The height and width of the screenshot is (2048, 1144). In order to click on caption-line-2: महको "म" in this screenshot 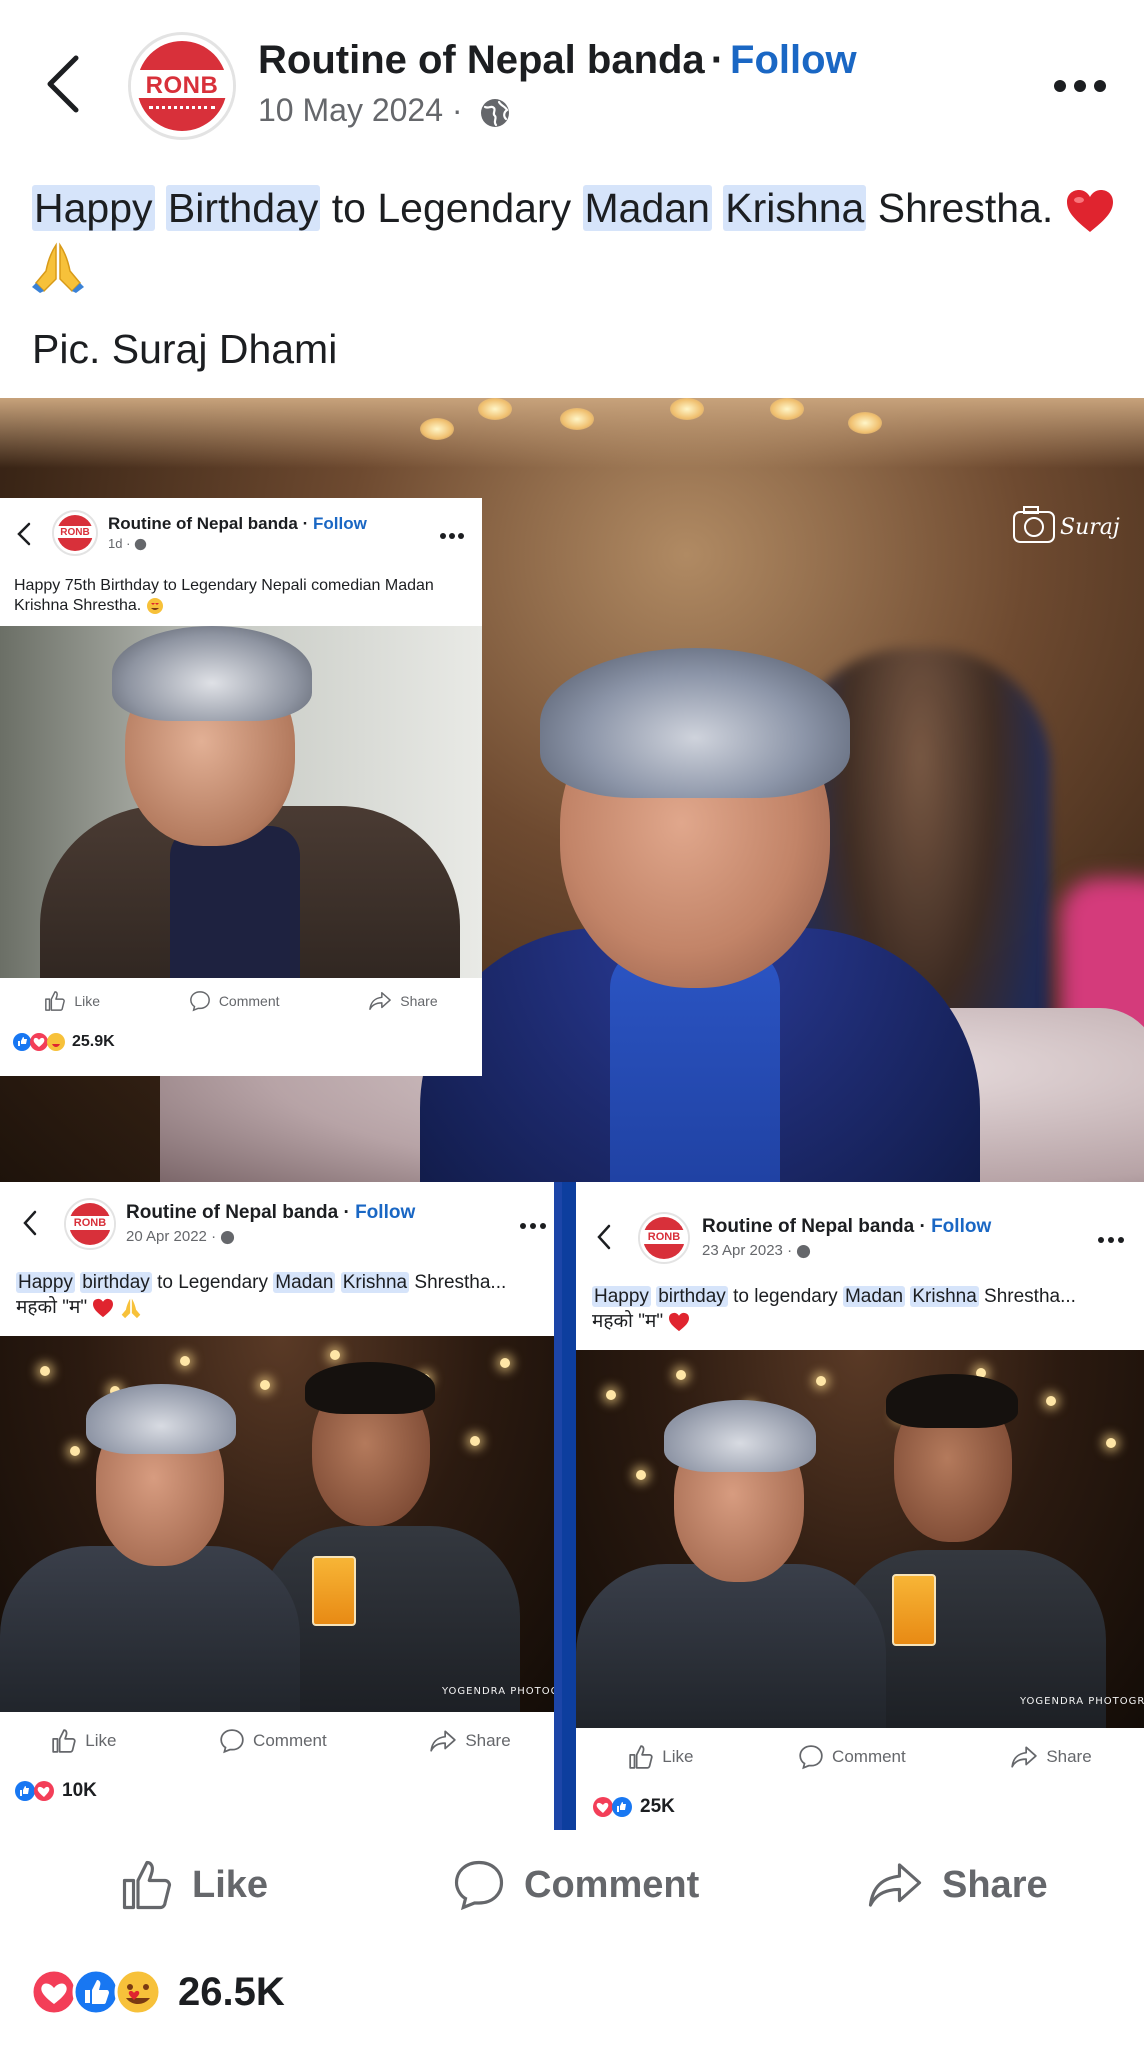, I will do `click(52, 1307)`.